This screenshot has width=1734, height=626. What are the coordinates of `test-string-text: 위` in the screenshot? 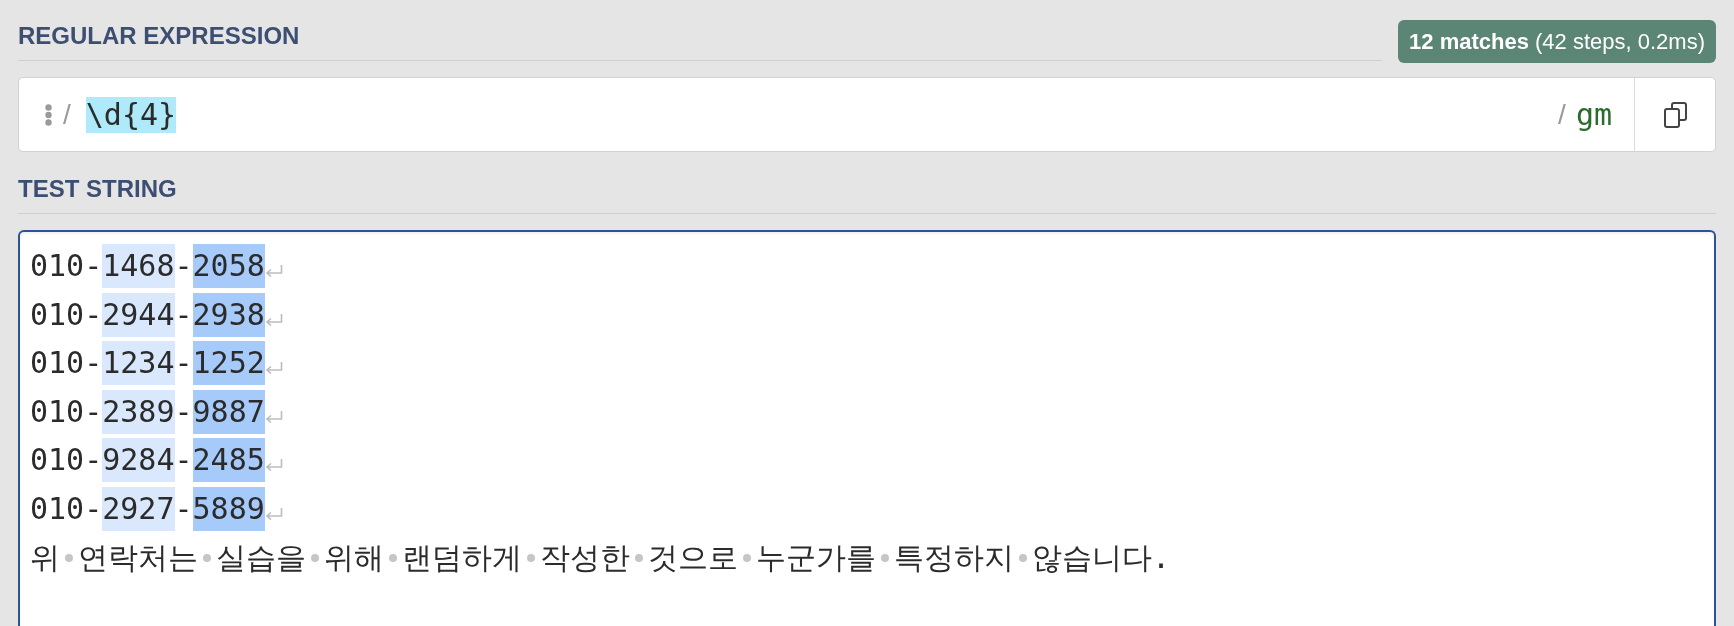 It's located at (45, 557).